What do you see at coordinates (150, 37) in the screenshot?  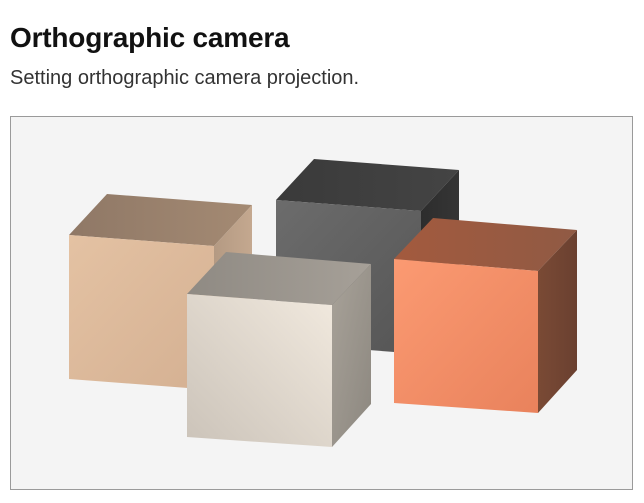 I see `page-title: Orthographic camera` at bounding box center [150, 37].